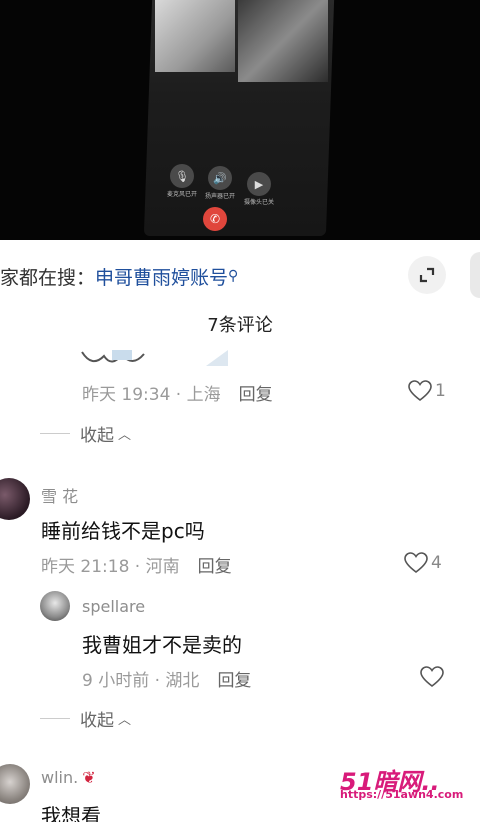 This screenshot has width=480, height=822. What do you see at coordinates (215, 219) in the screenshot?
I see `hangup-icon: ✆` at bounding box center [215, 219].